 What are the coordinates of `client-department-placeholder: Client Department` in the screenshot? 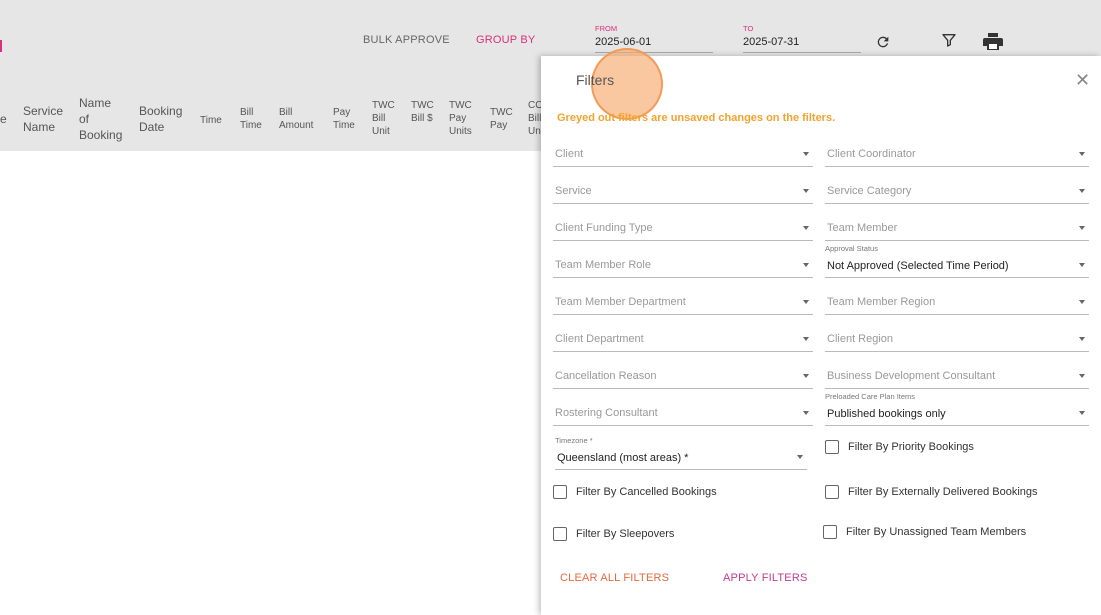 It's located at (599, 339).